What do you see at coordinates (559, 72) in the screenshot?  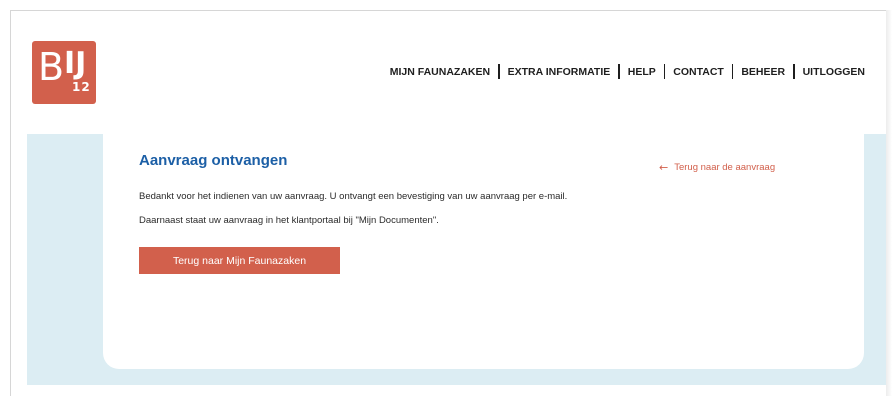 I see `nav-item-extra-informatie: EXTRA INFORMATIE` at bounding box center [559, 72].